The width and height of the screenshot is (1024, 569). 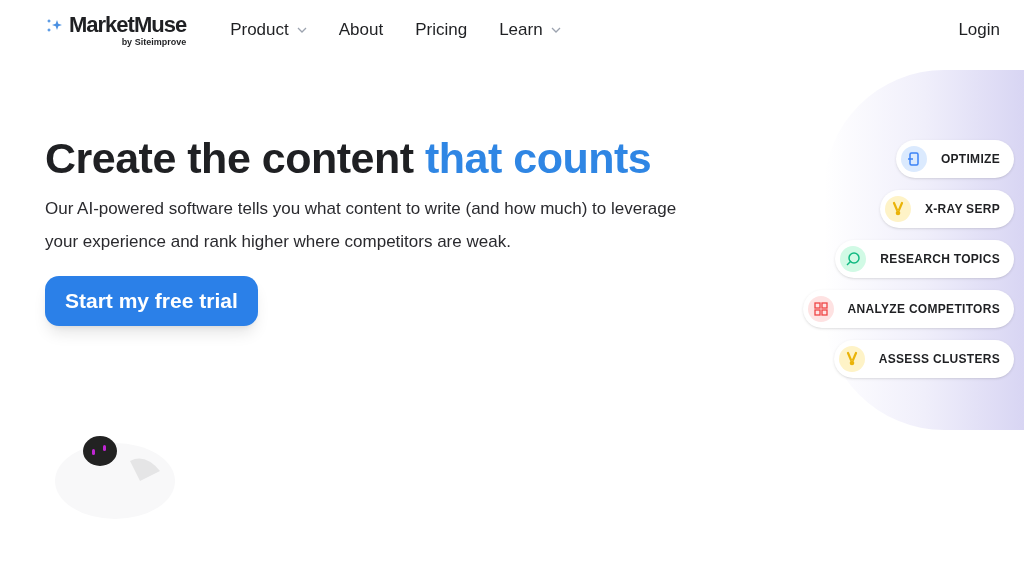 I want to click on hero-headline: Create the content that counts, so click(x=349, y=158).